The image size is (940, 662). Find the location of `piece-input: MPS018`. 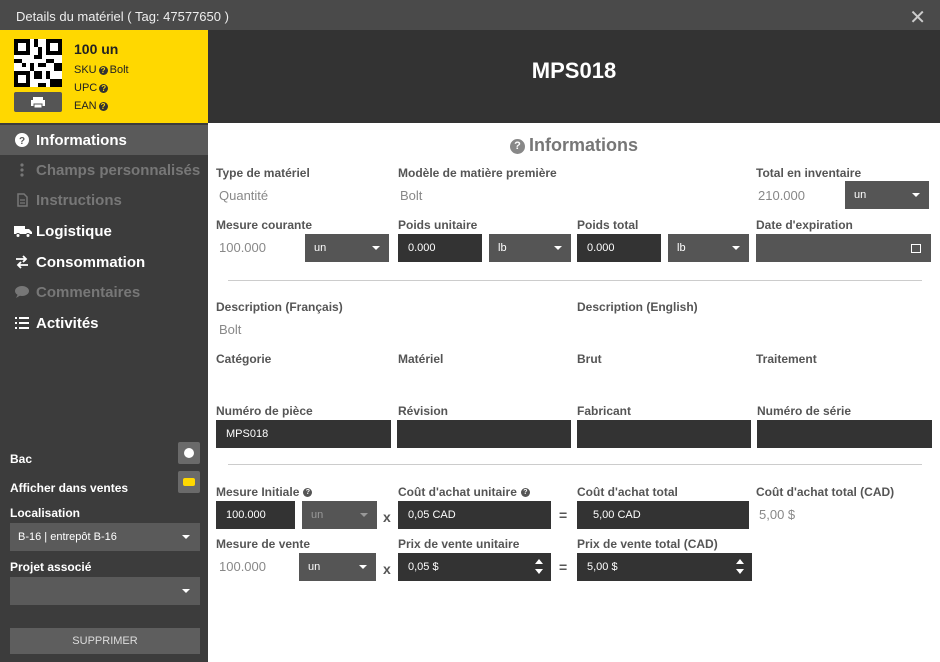

piece-input: MPS018 is located at coordinates (303, 434).